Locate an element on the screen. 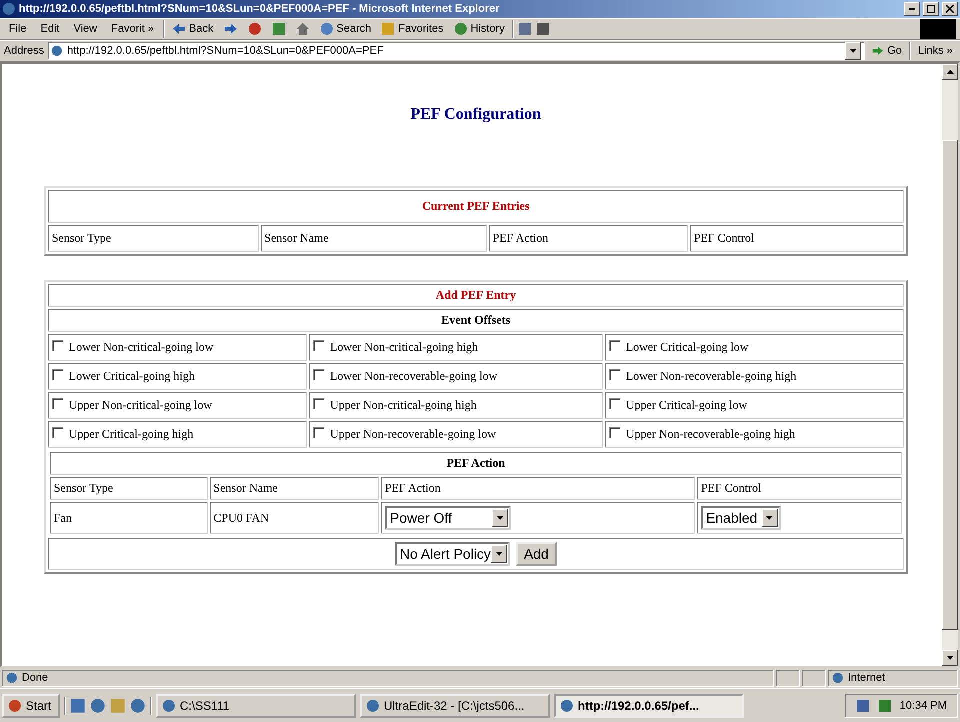 The width and height of the screenshot is (960, 722). clock: 10:34 PM is located at coordinates (923, 706).